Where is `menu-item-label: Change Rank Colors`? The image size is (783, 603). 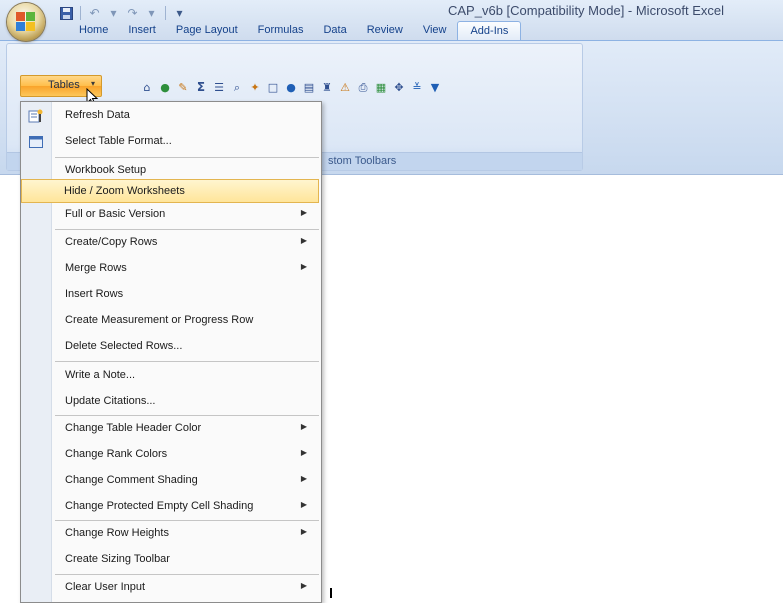 menu-item-label: Change Rank Colors is located at coordinates (116, 454).